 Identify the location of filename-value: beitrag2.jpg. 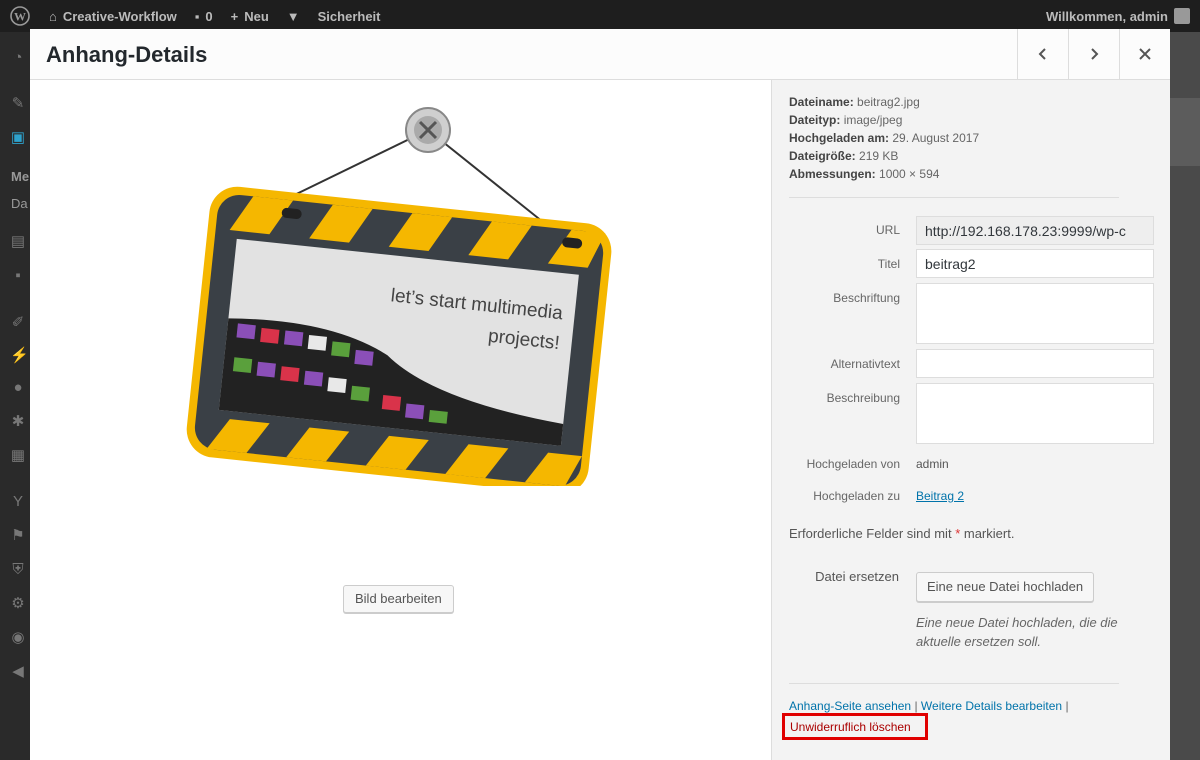
(888, 102).